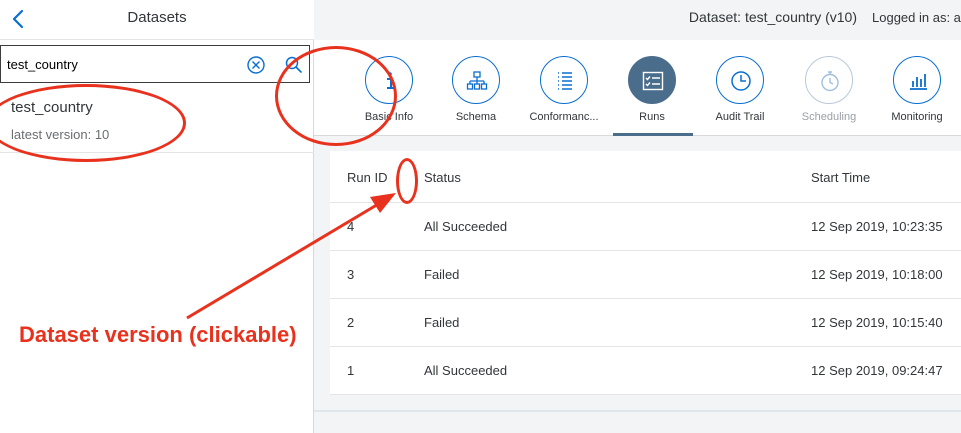 Image resolution: width=961 pixels, height=433 pixels. What do you see at coordinates (917, 117) in the screenshot?
I see `tab-label: Monitoring` at bounding box center [917, 117].